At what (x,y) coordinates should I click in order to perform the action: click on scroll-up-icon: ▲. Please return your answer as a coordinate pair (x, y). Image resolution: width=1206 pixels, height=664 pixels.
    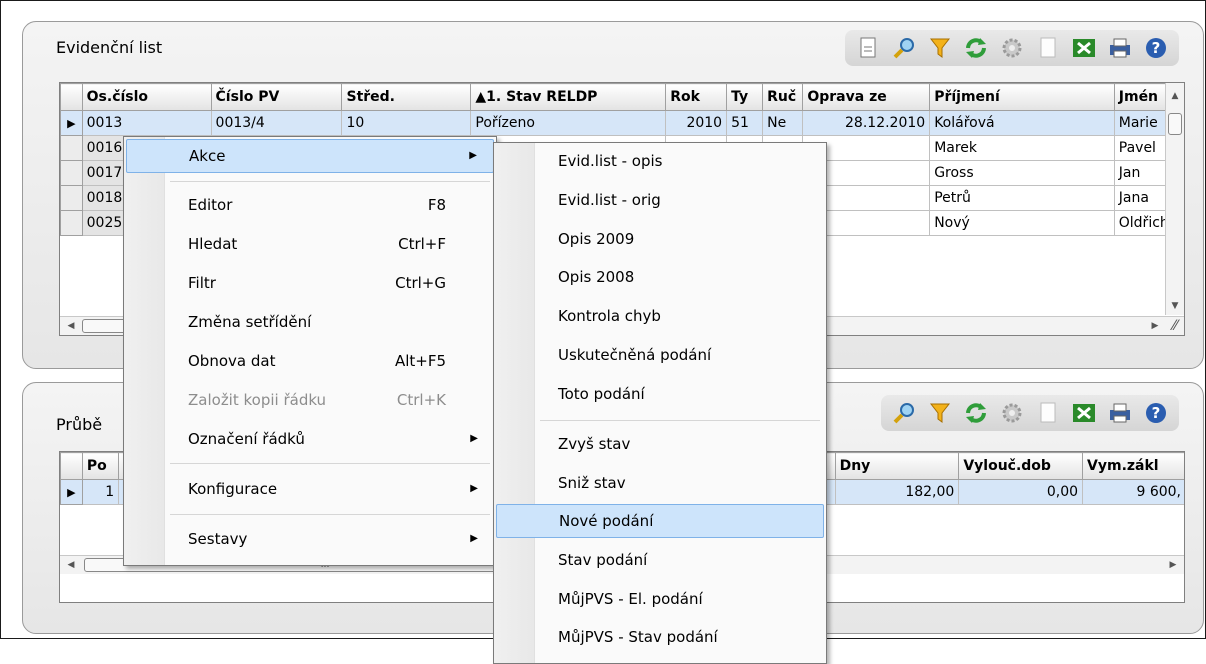
    Looking at the image, I should click on (1175, 96).